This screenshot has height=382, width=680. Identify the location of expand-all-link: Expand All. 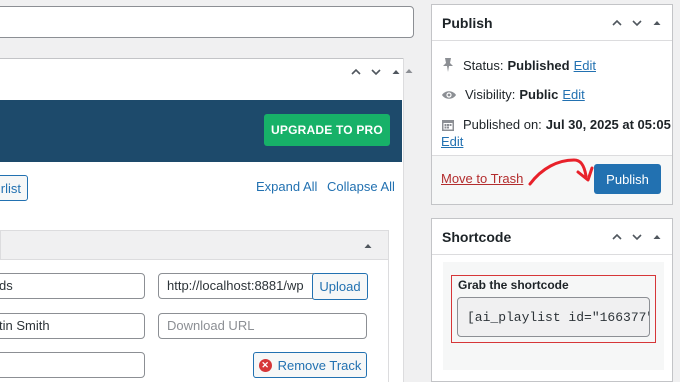
(286, 186).